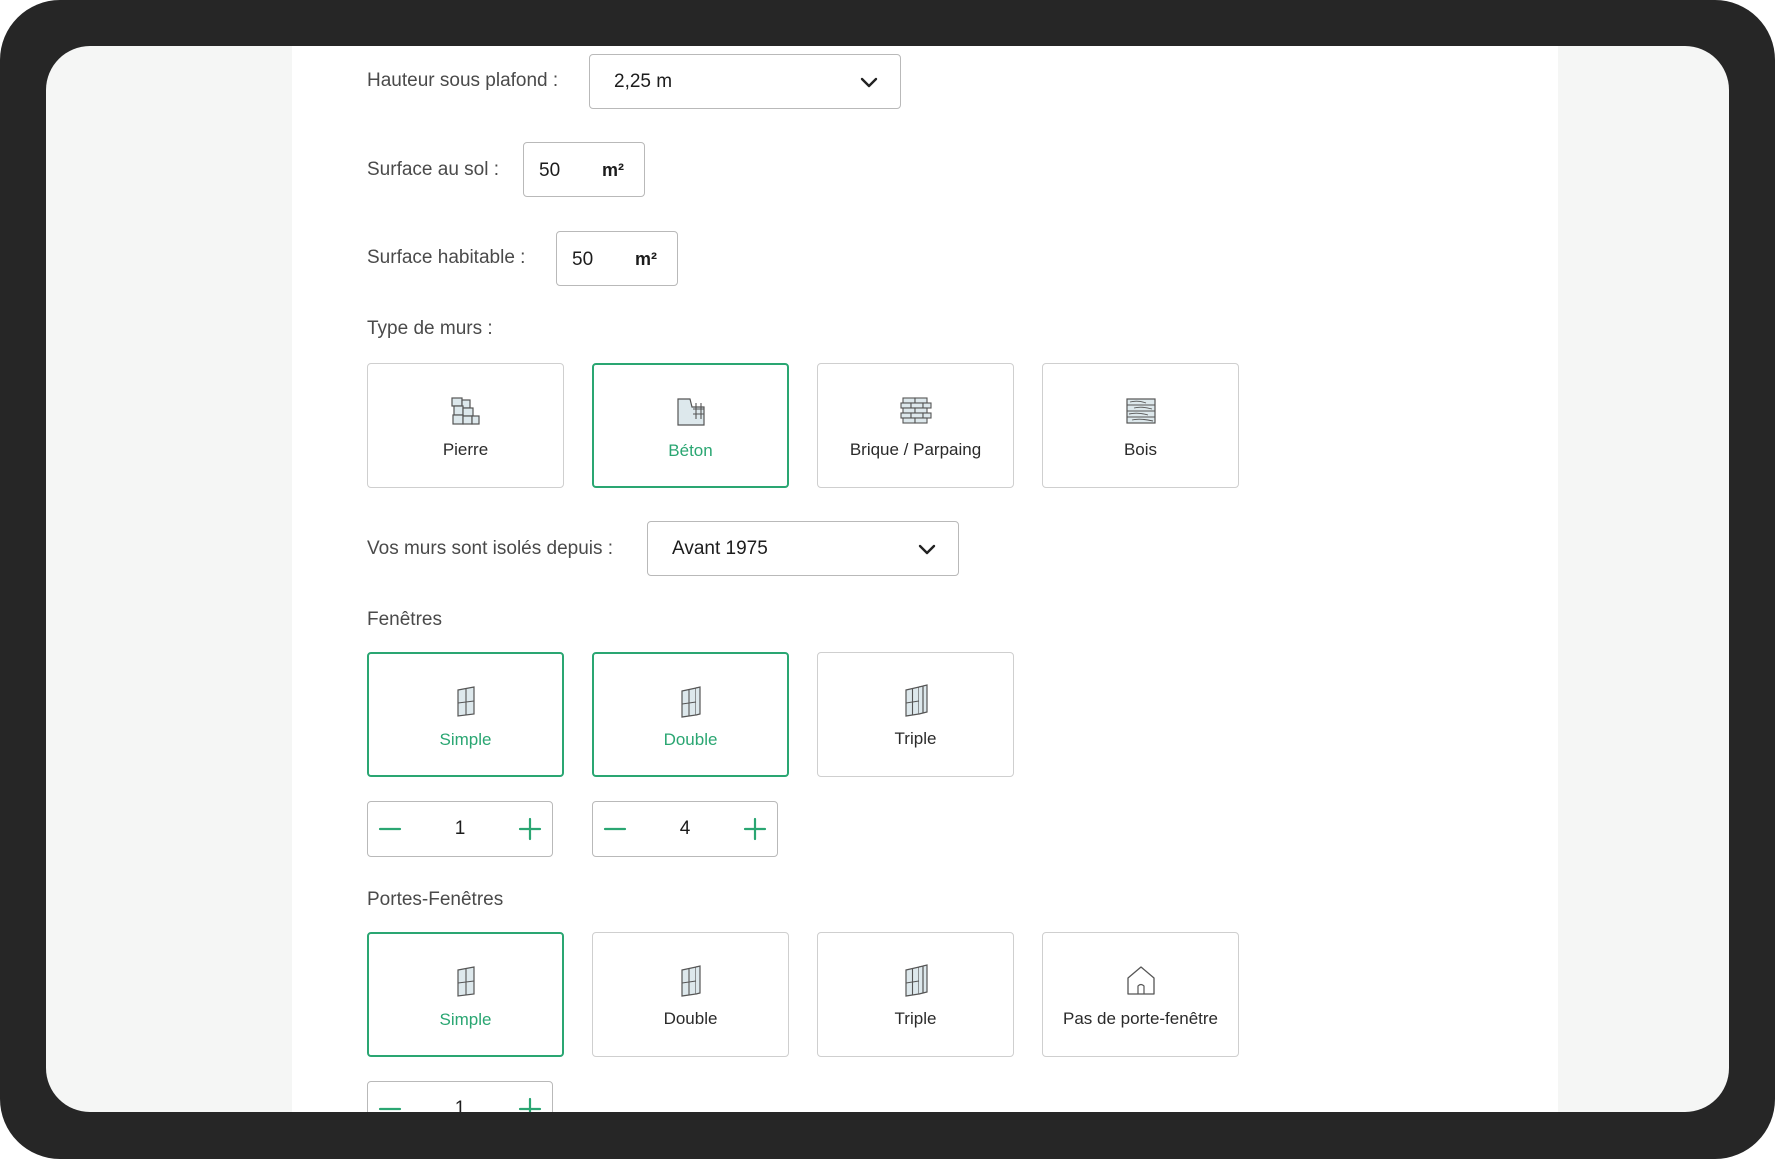 The height and width of the screenshot is (1159, 1775). Describe the element at coordinates (1140, 411) in the screenshot. I see `wood-wall-icon` at that location.